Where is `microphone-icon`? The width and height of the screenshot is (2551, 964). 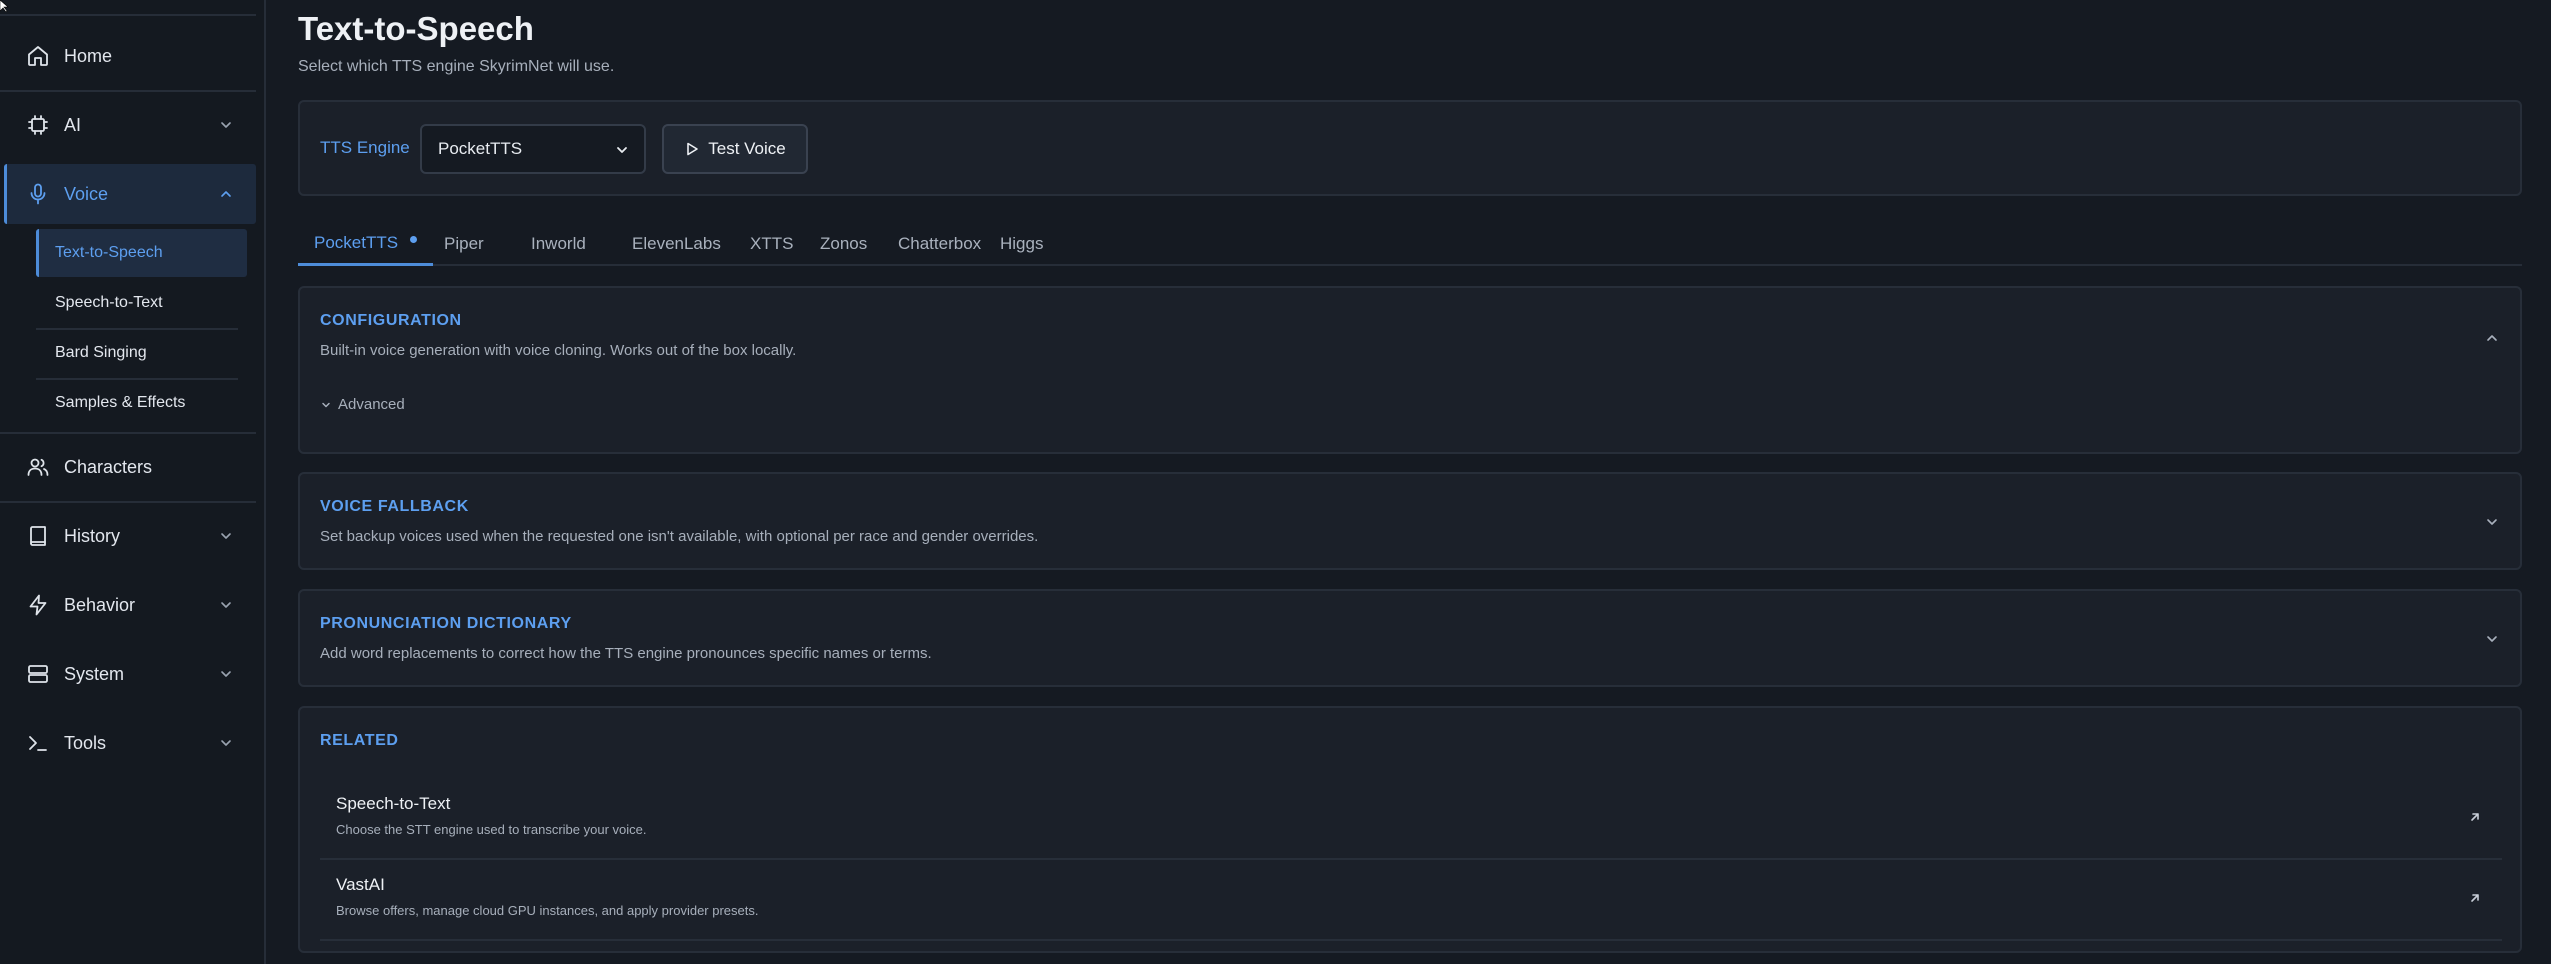
microphone-icon is located at coordinates (38, 194).